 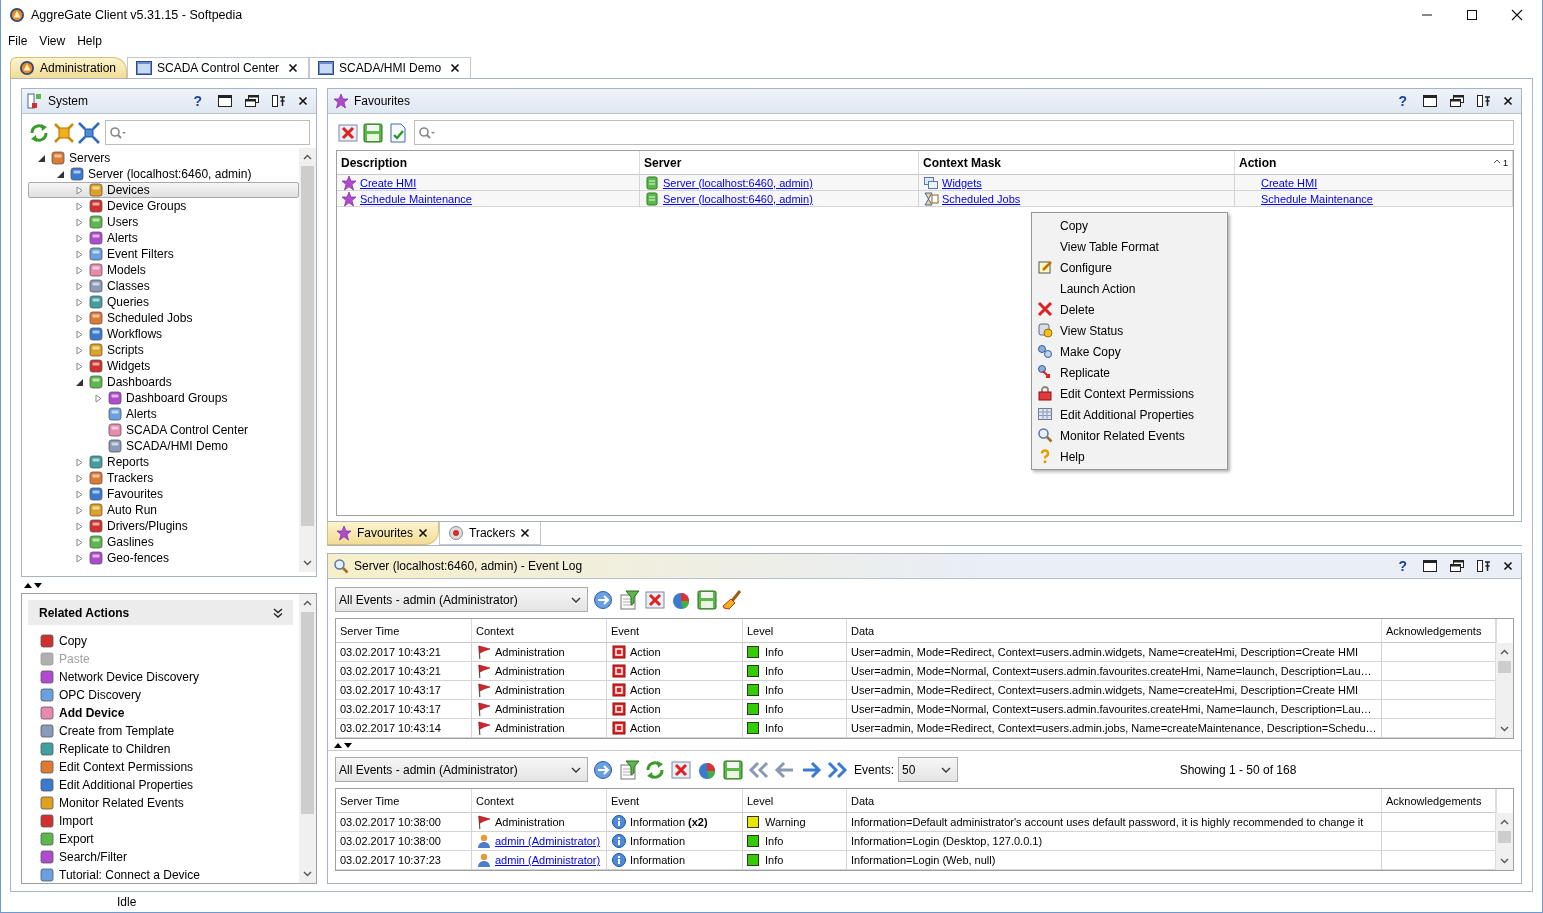 I want to click on column-header: Description, so click(x=374, y=162).